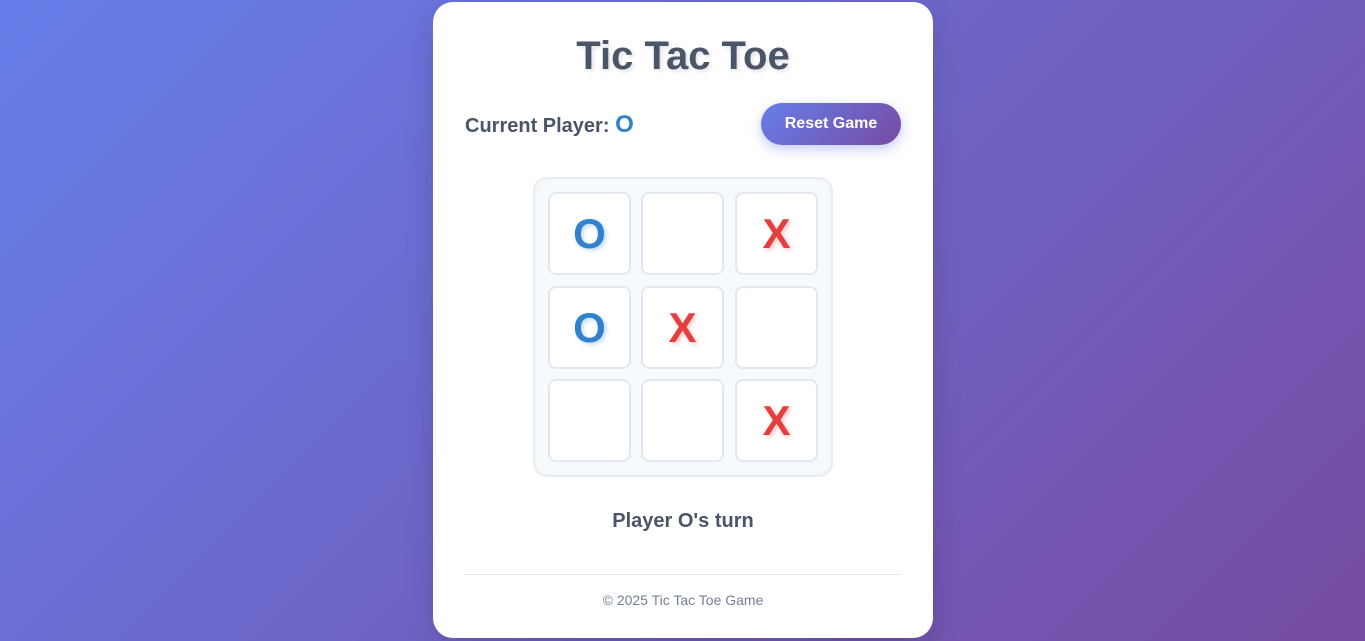  I want to click on footer-divider, so click(683, 574).